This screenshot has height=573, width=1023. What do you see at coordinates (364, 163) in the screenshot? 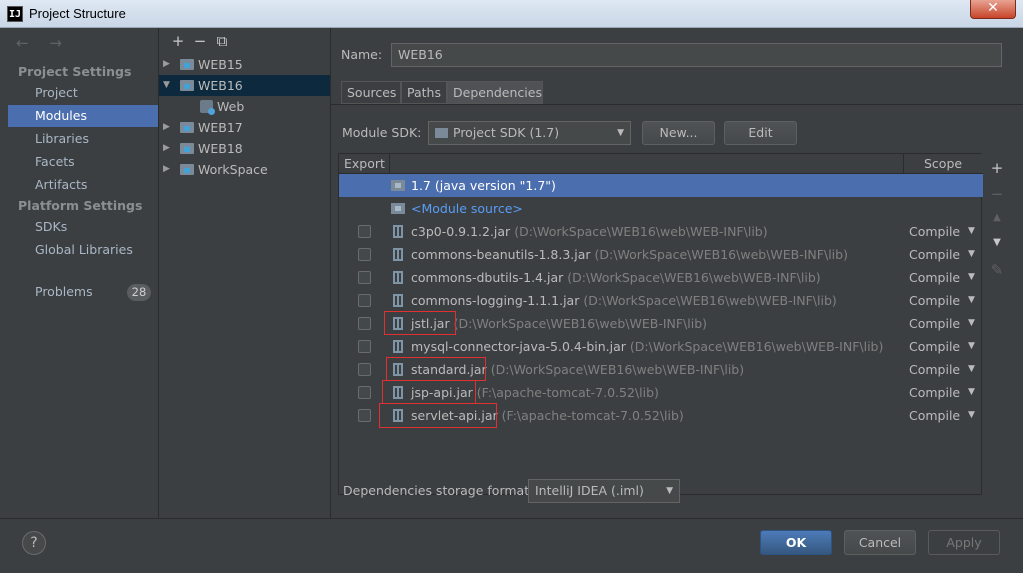
I see `column-header-export: Export` at bounding box center [364, 163].